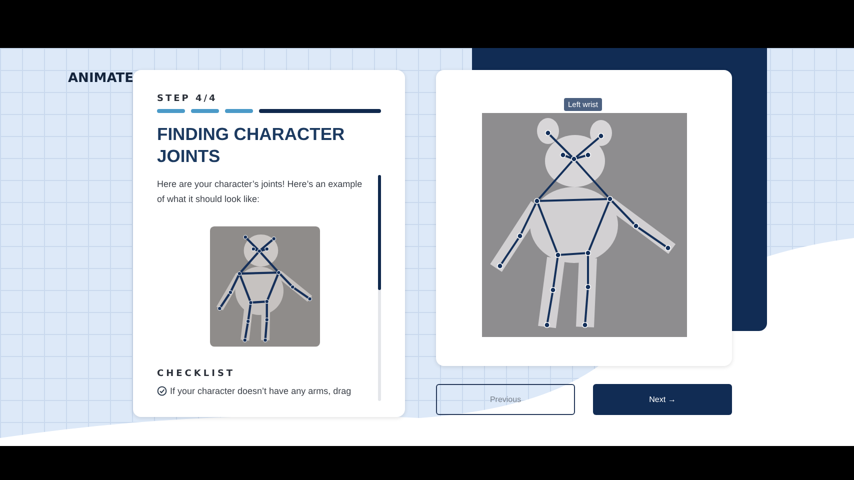 This screenshot has height=480, width=854. What do you see at coordinates (260, 192) in the screenshot?
I see `intro-text: Here are your character’s joints! Here’s an example of what it should look like:` at bounding box center [260, 192].